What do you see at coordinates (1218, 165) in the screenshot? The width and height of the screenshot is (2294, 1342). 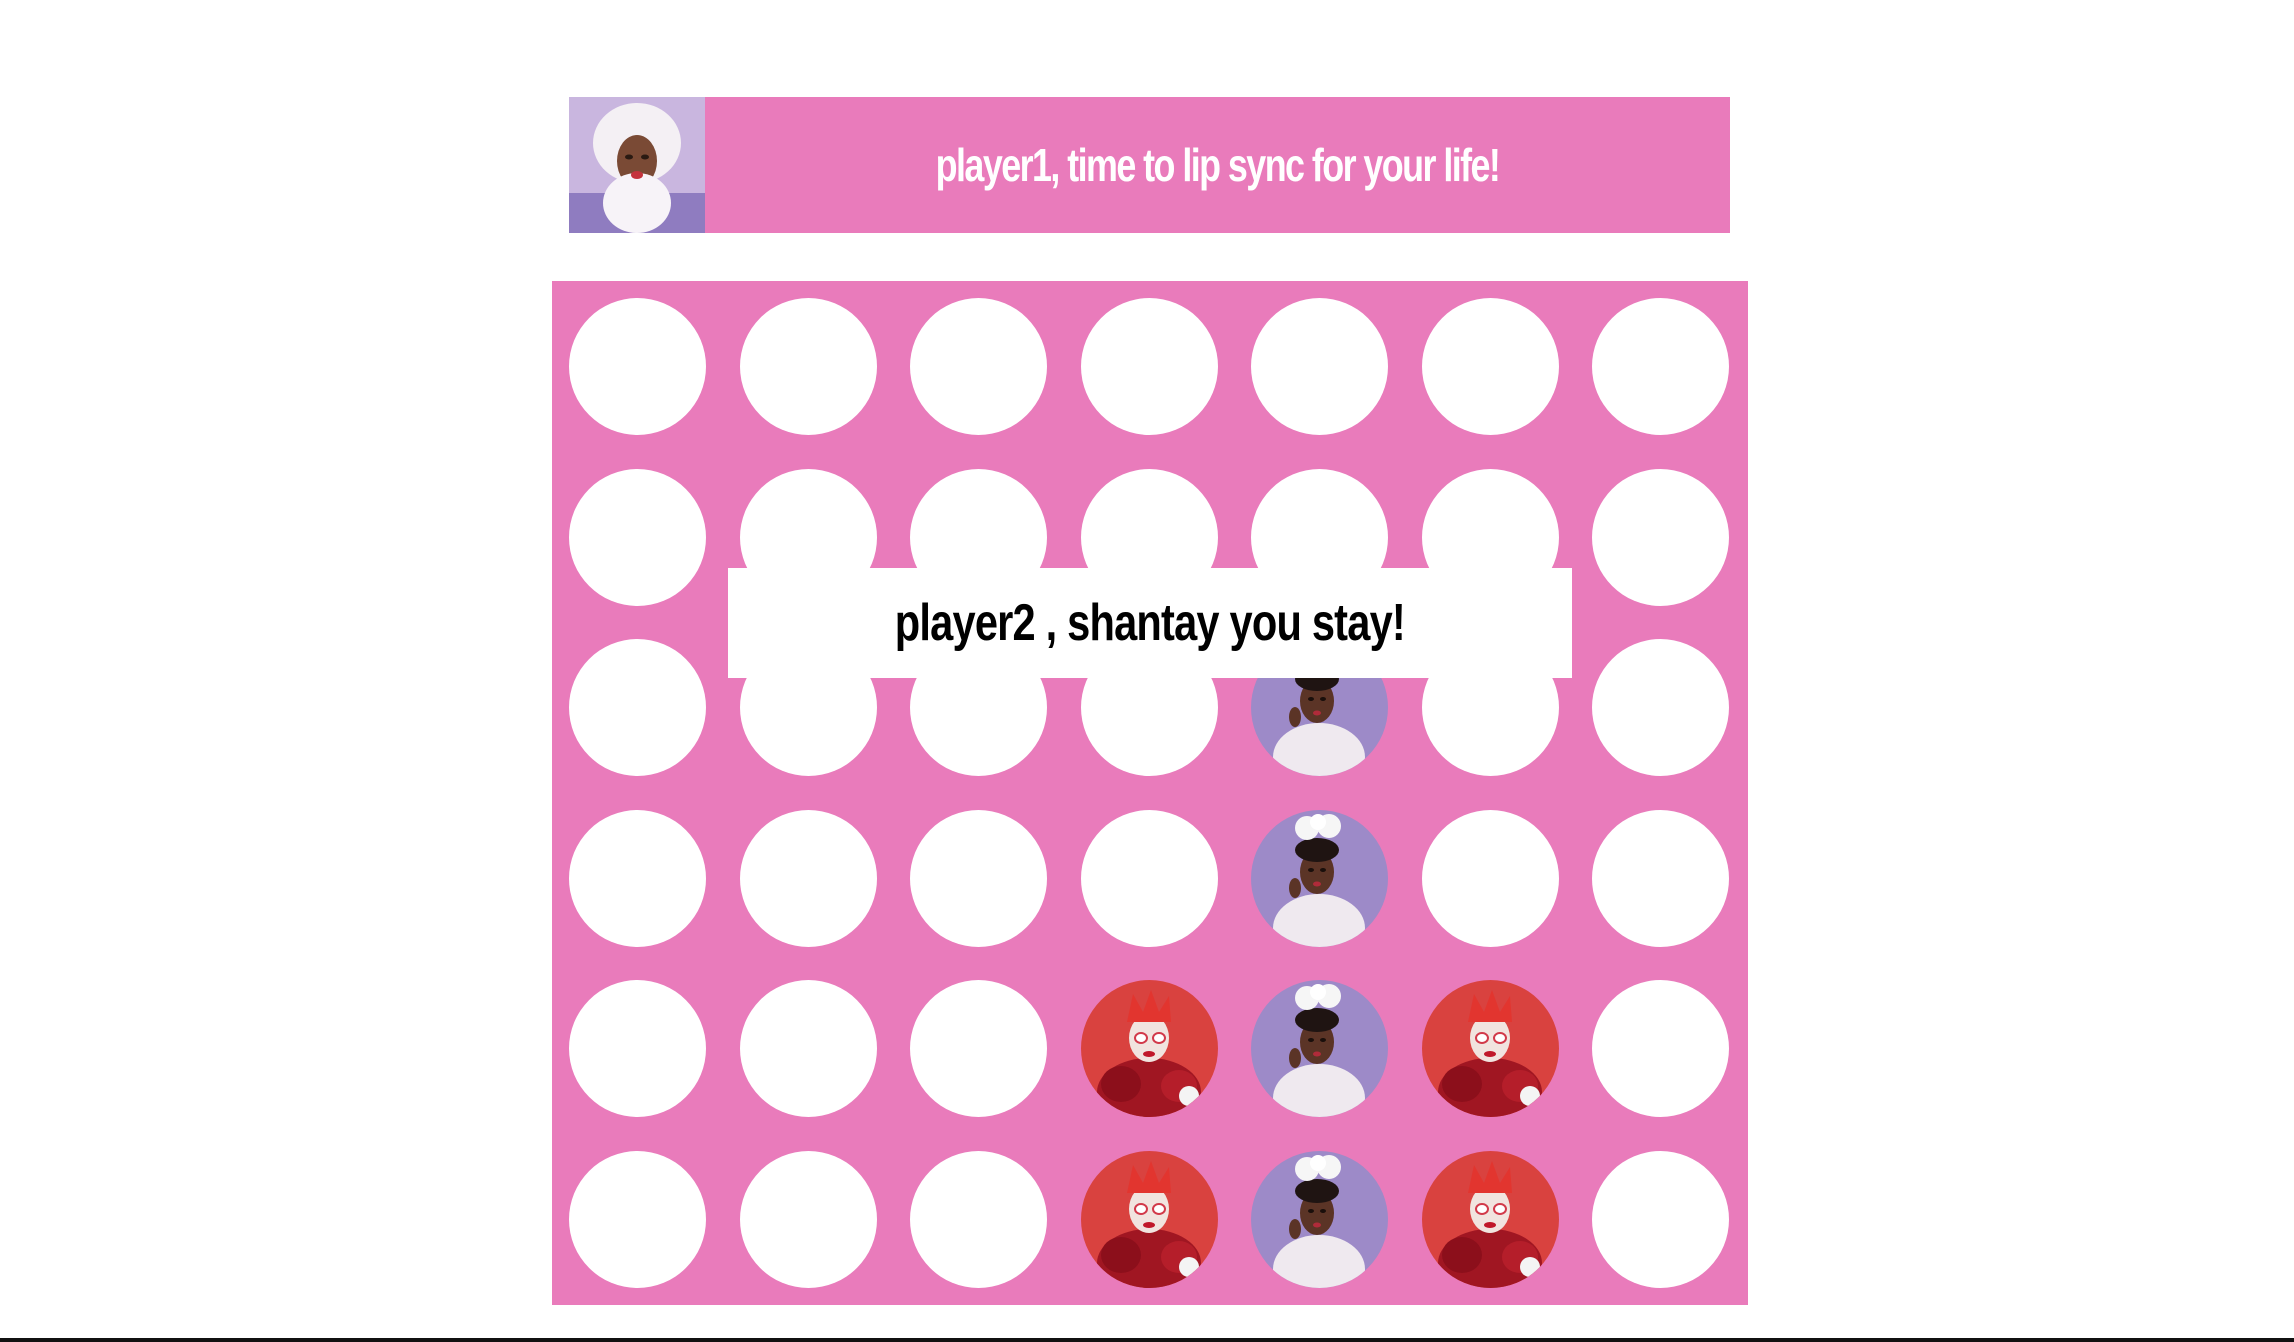 I see `turn-message: player1, time to lip sync for your life!` at bounding box center [1218, 165].